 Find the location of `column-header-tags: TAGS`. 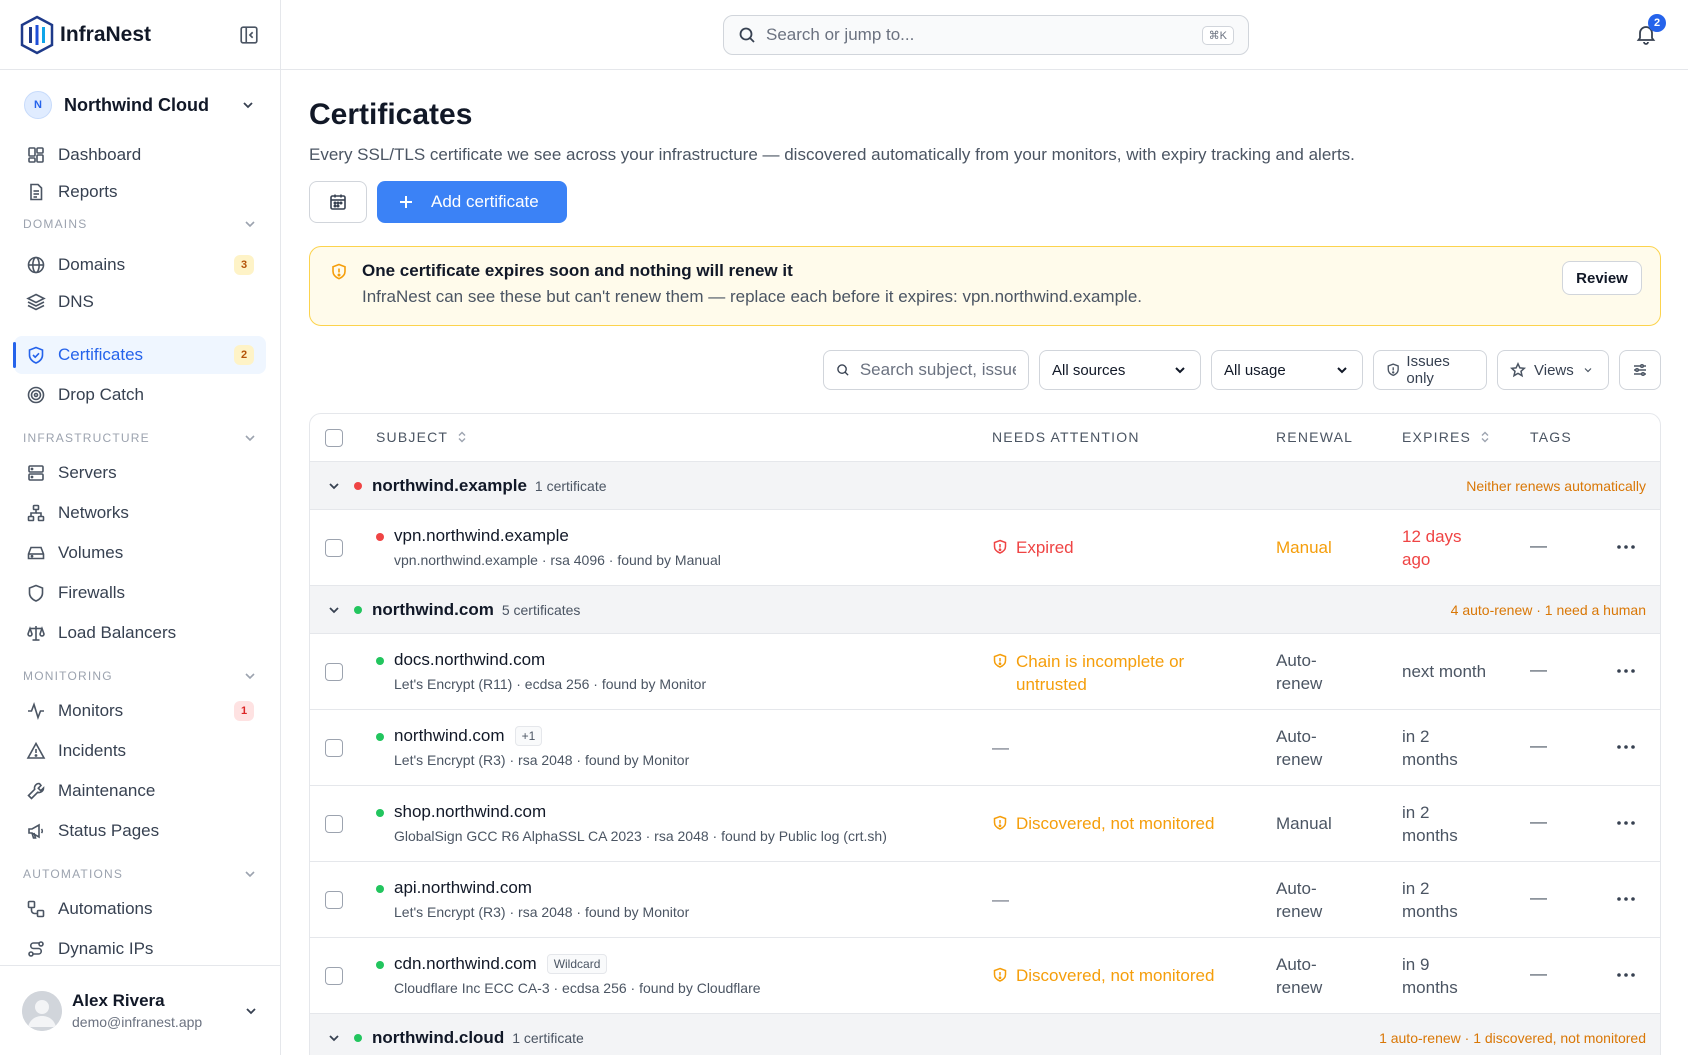

column-header-tags: TAGS is located at coordinates (1551, 437).